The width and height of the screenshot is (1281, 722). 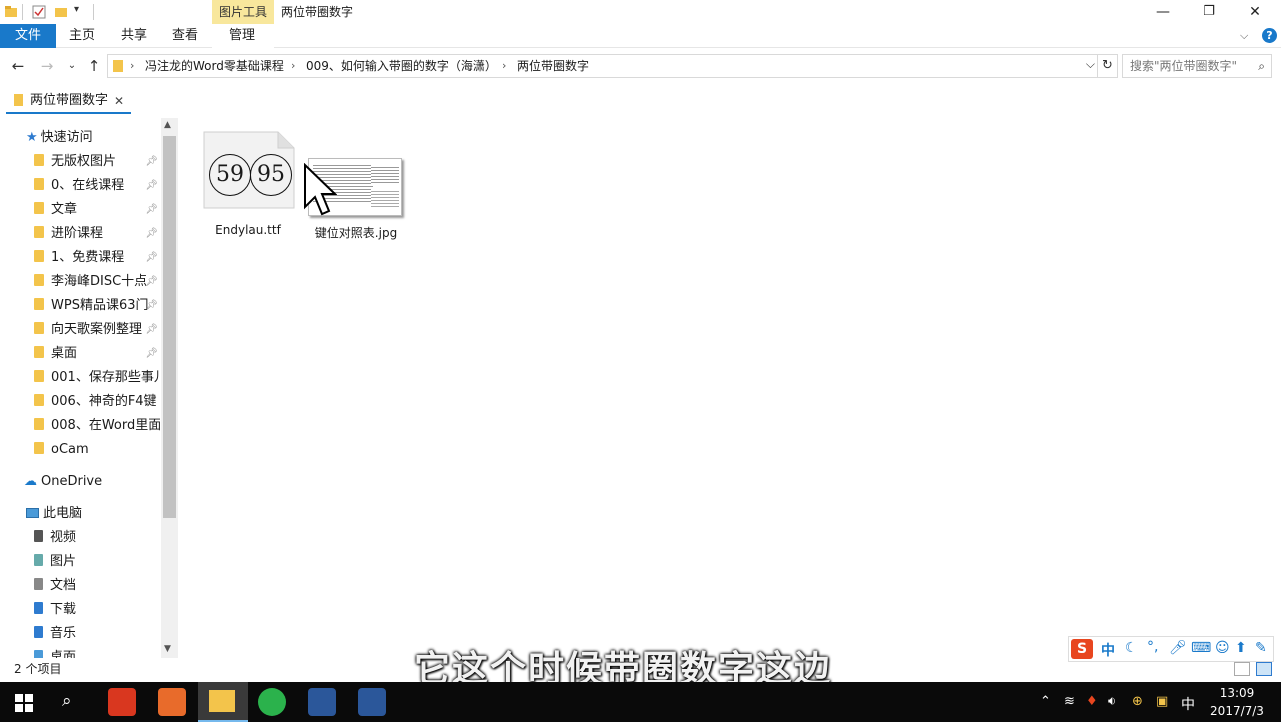 What do you see at coordinates (167, 649) in the screenshot?
I see `scroll-down-icon: ▼` at bounding box center [167, 649].